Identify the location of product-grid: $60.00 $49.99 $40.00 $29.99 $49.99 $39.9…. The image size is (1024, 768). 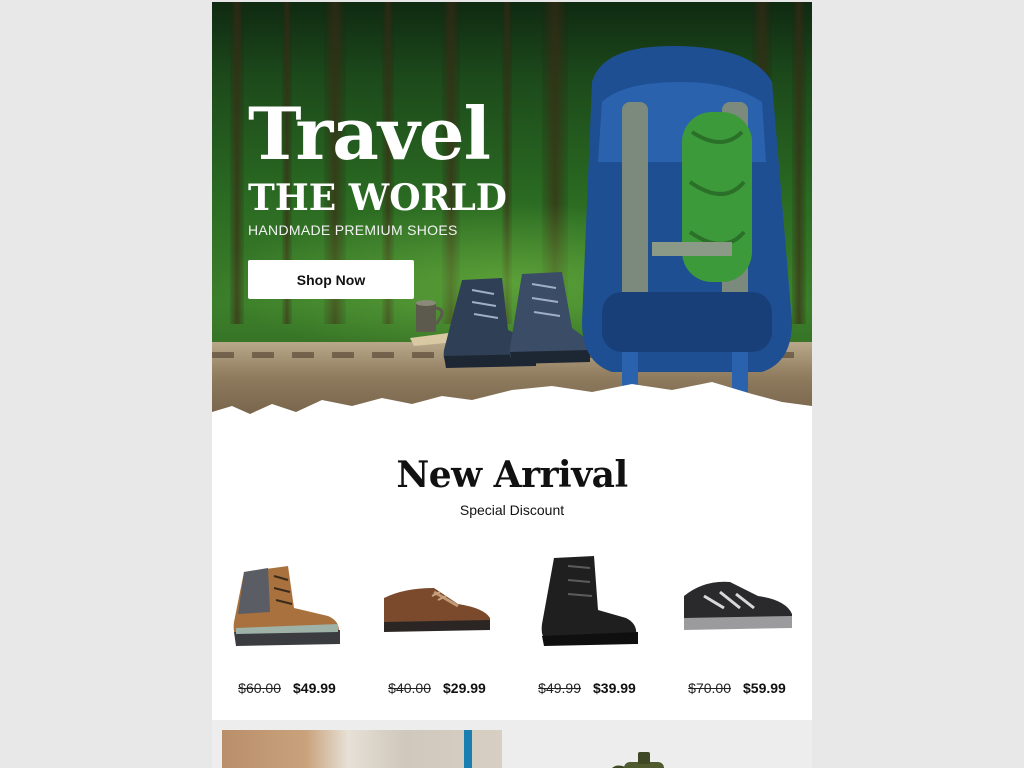
(512, 630).